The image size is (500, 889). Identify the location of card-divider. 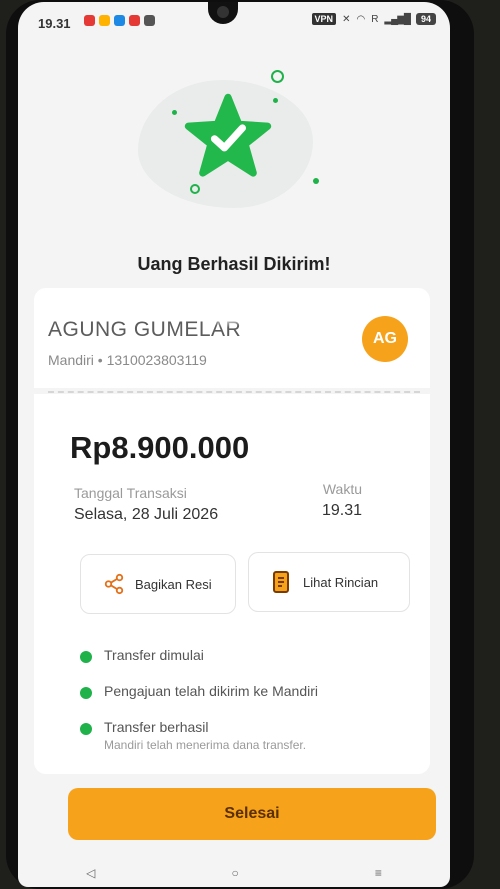
(234, 392).